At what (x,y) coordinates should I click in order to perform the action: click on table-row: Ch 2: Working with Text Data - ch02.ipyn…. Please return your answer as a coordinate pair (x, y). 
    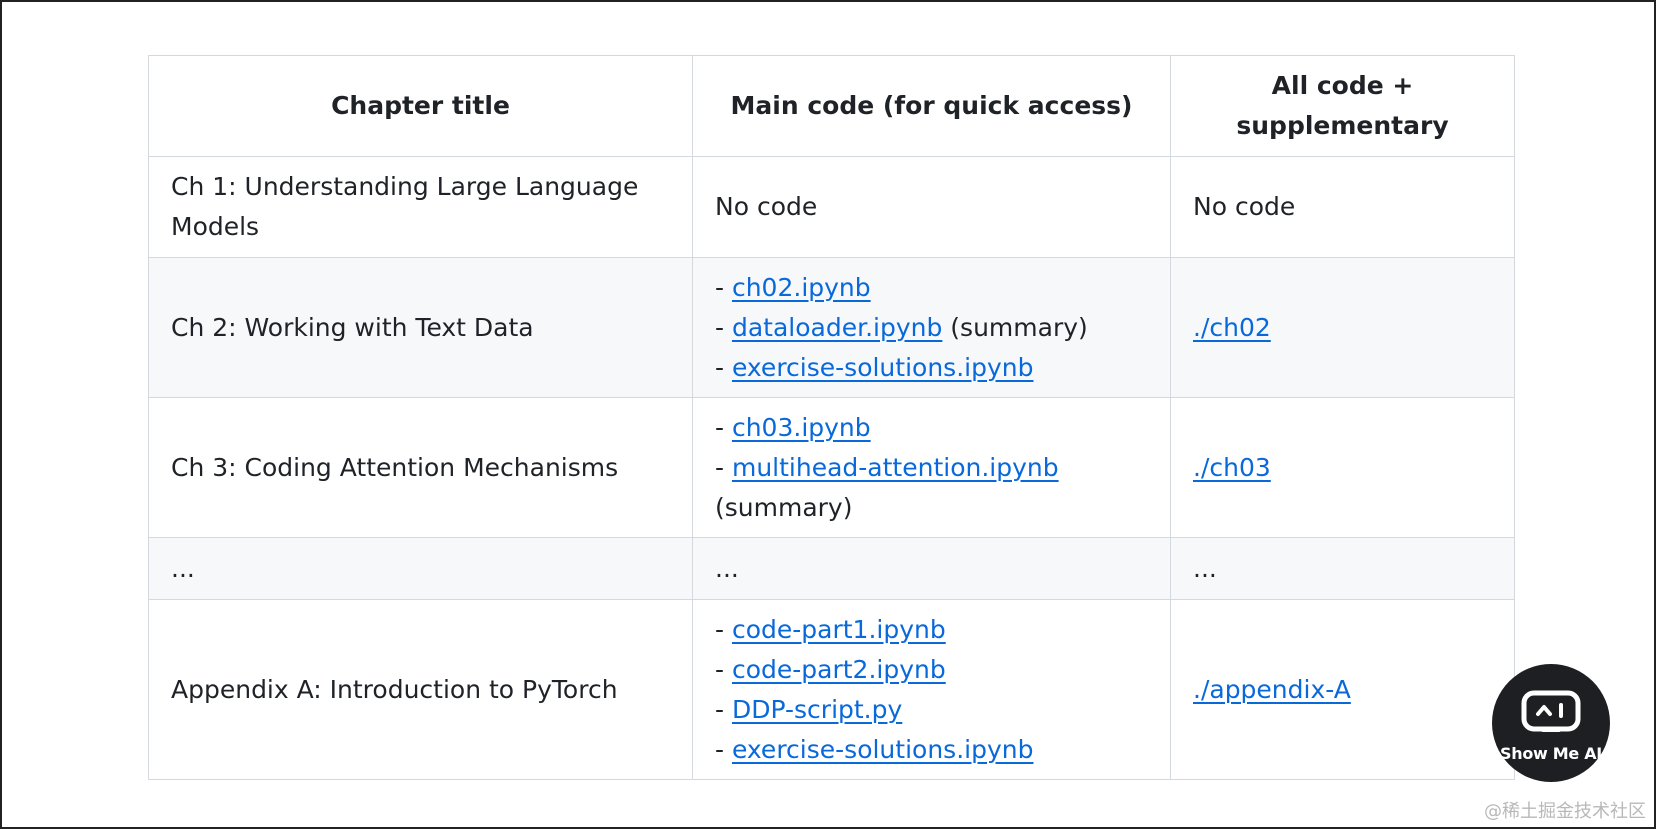
    Looking at the image, I should click on (831, 327).